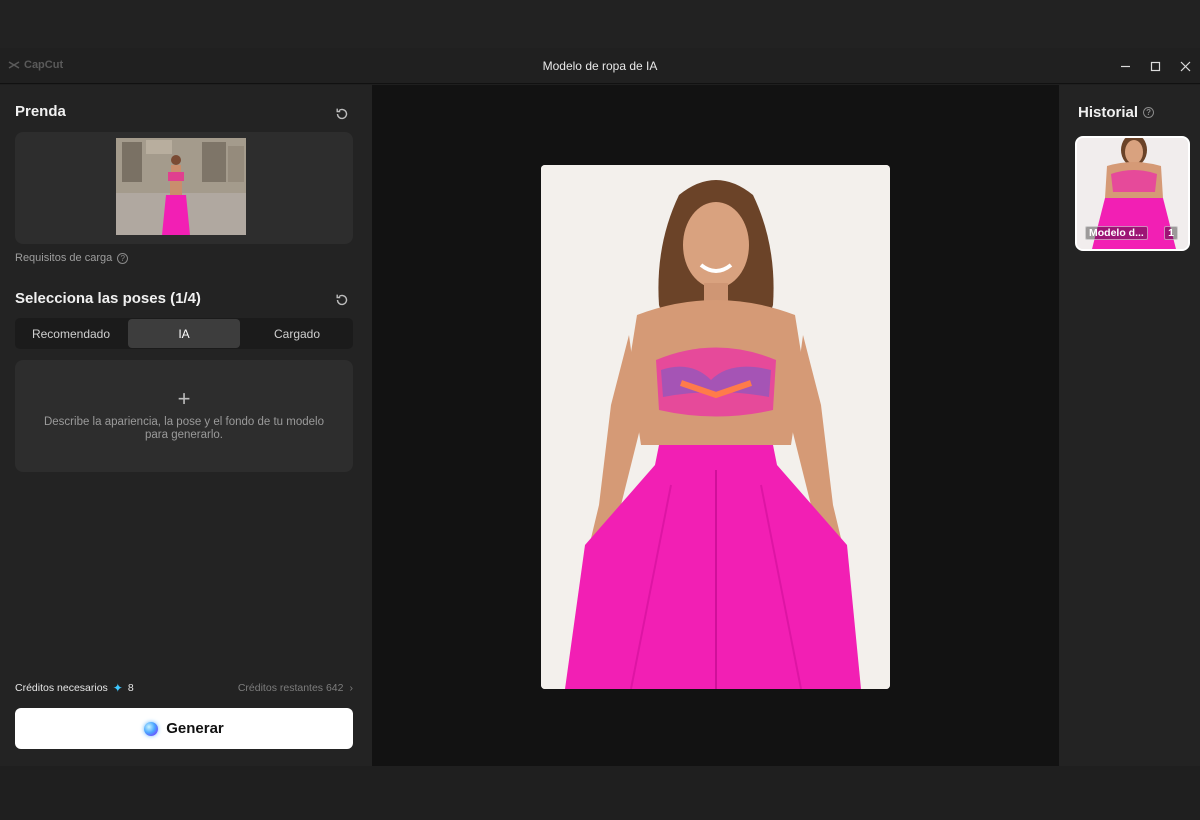 Image resolution: width=1200 pixels, height=820 pixels. I want to click on close-button, so click(1185, 66).